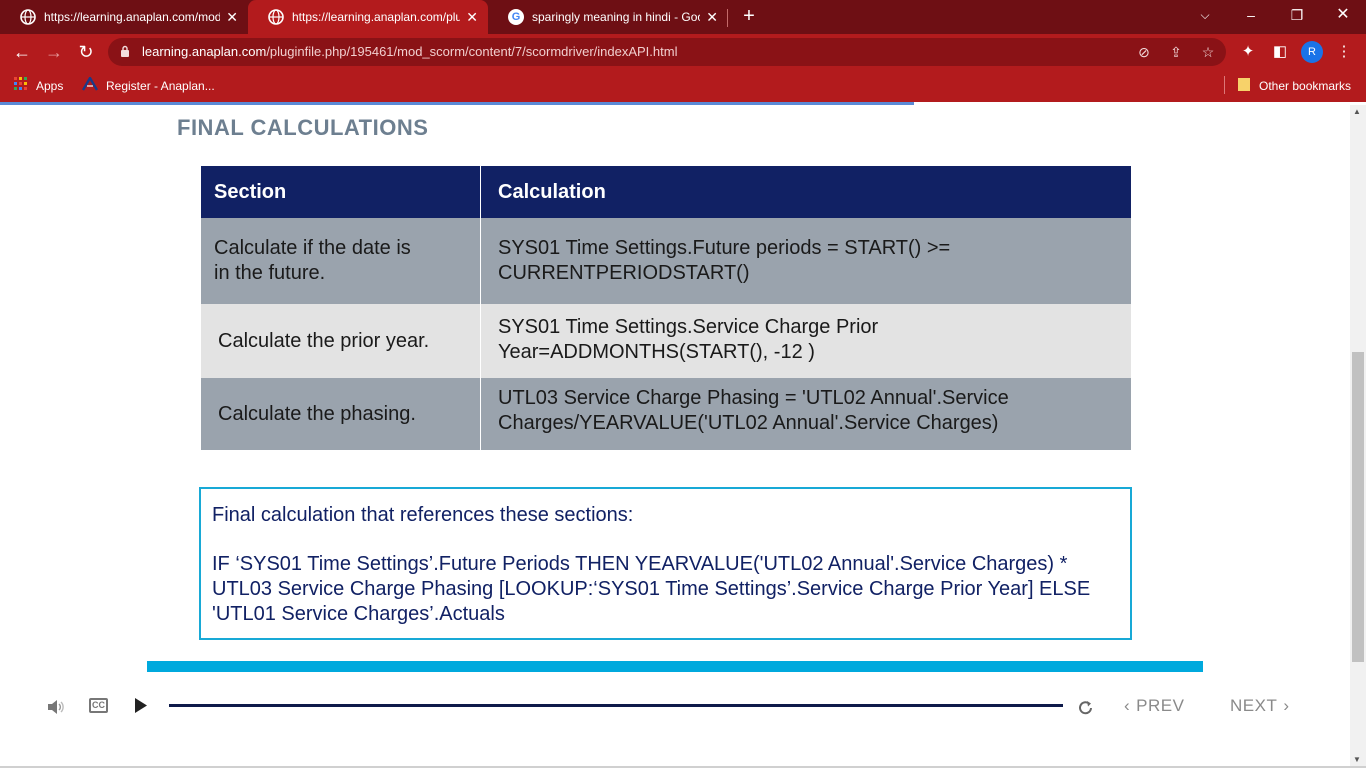  Describe the element at coordinates (1357, 111) in the screenshot. I see `scroll-up-arrow-icon: ▲` at that location.